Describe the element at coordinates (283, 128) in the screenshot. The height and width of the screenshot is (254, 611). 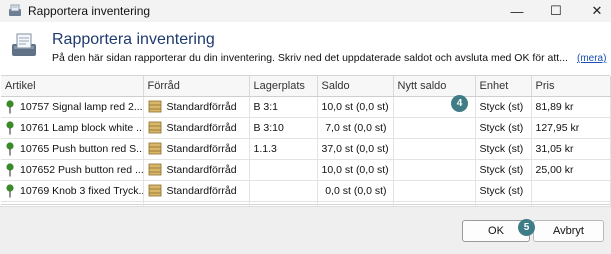
I see `cell-lagerplats: B 3:10` at that location.